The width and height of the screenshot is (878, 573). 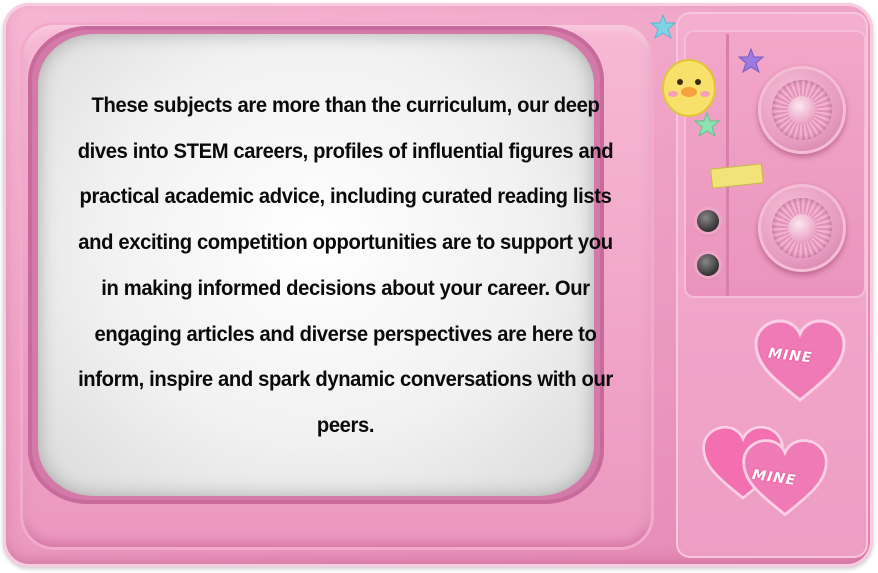 What do you see at coordinates (727, 165) in the screenshot?
I see `panel-divider` at bounding box center [727, 165].